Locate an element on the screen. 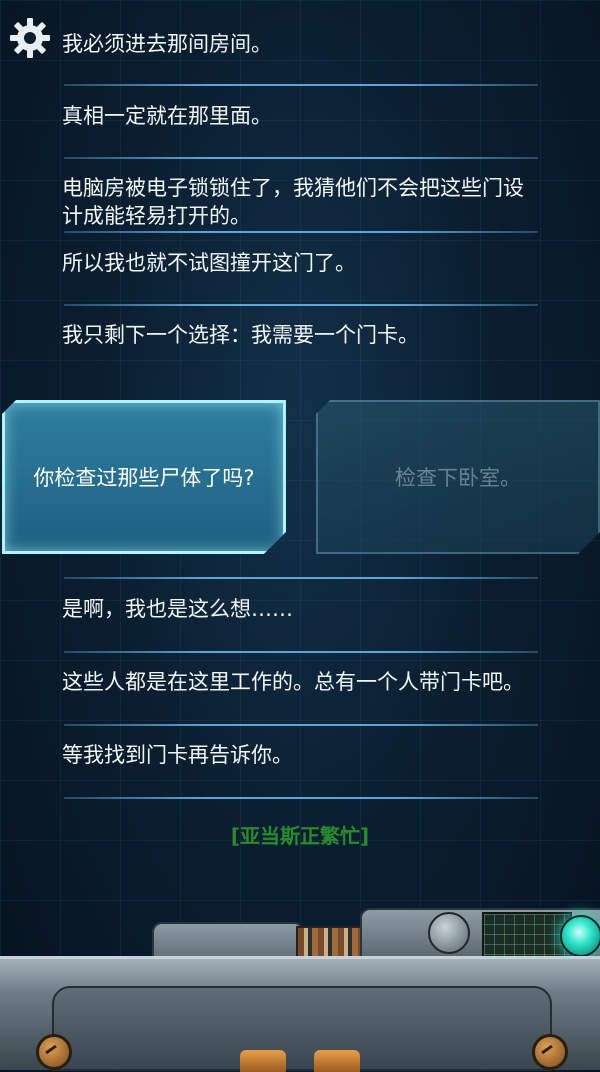  message-text: 所以我也就不试图撞开这门了。 is located at coordinates (209, 263).